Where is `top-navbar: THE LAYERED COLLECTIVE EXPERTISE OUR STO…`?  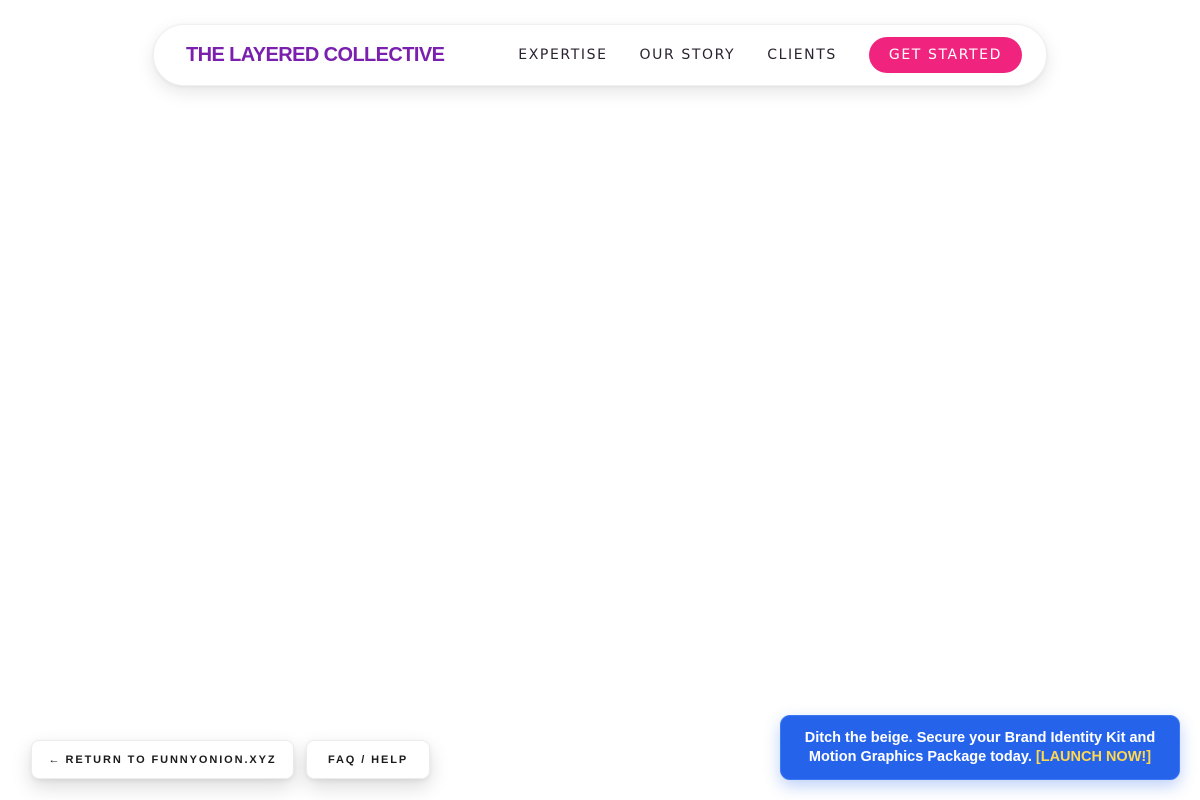 top-navbar: THE LAYERED COLLECTIVE EXPERTISE OUR STO… is located at coordinates (600, 55).